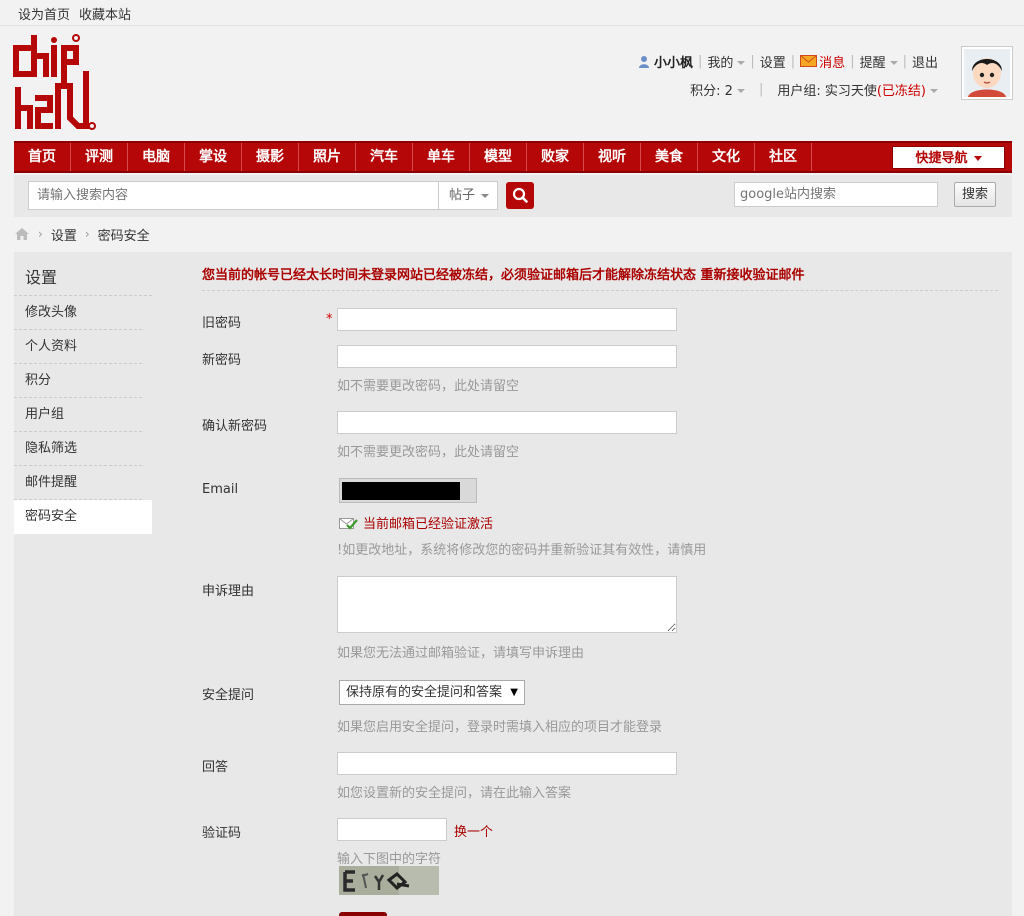  I want to click on required-mark: *, so click(329, 319).